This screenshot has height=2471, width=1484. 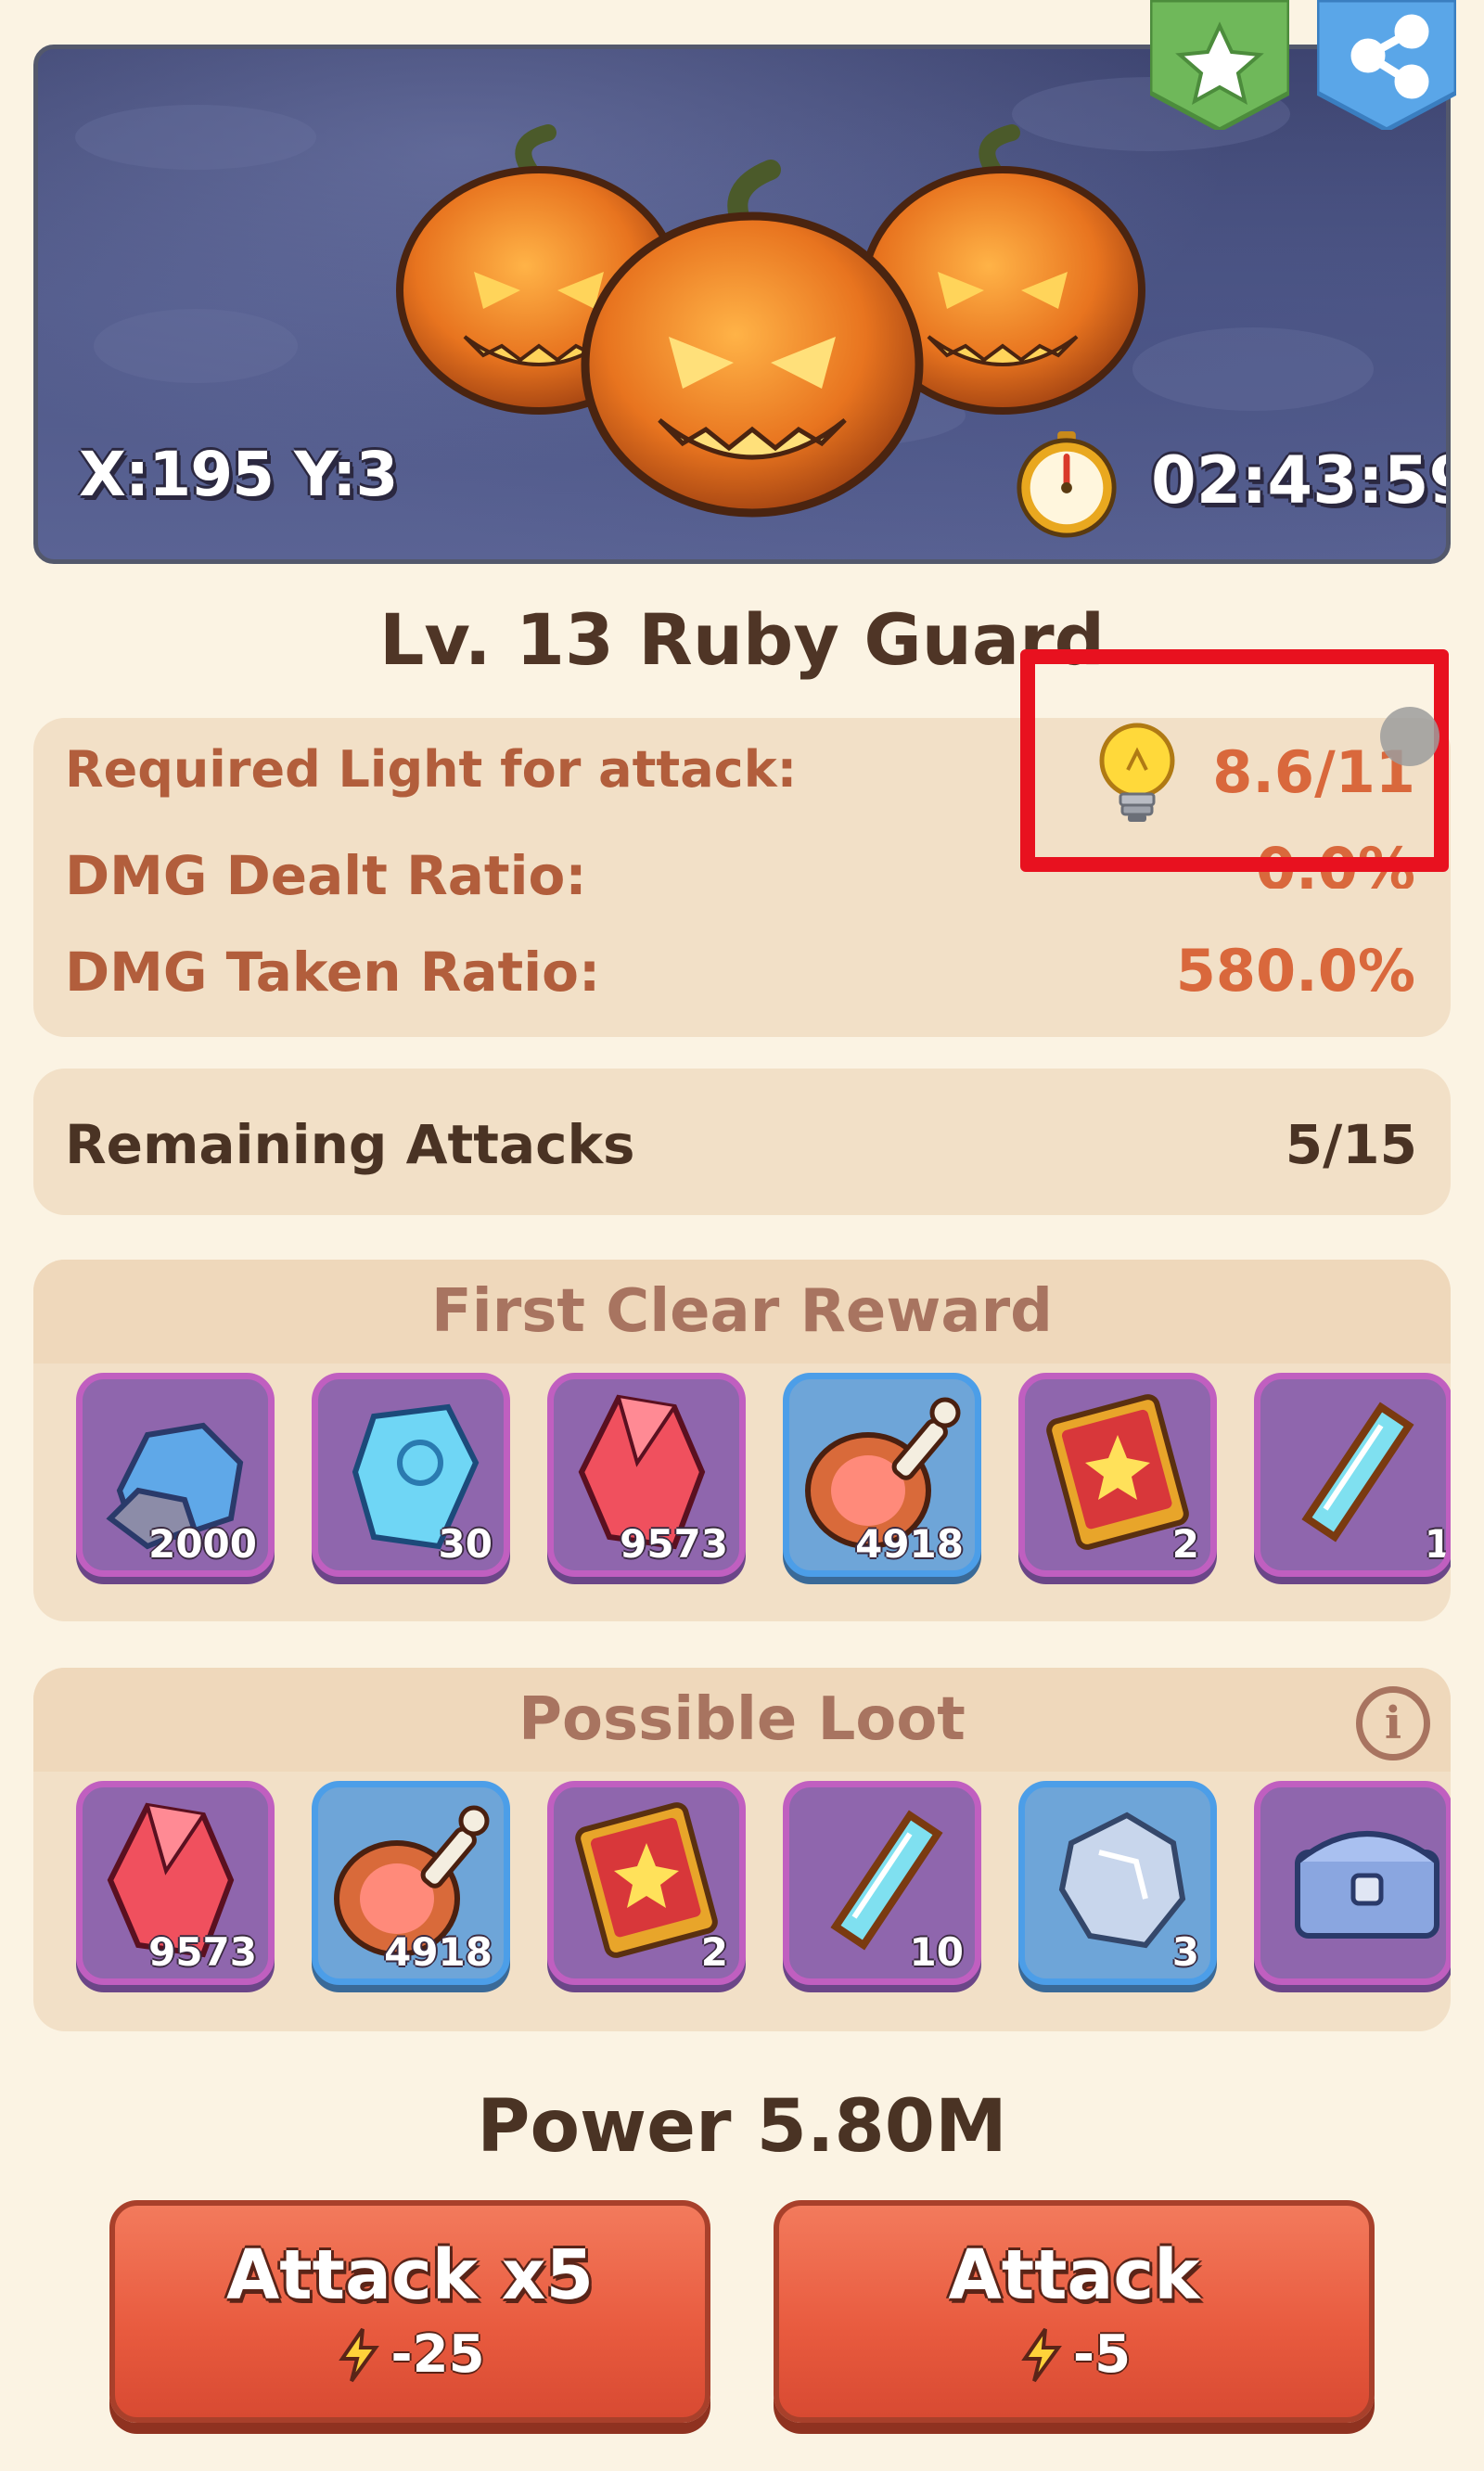 I want to click on reward-tile: 2000, so click(x=175, y=1475).